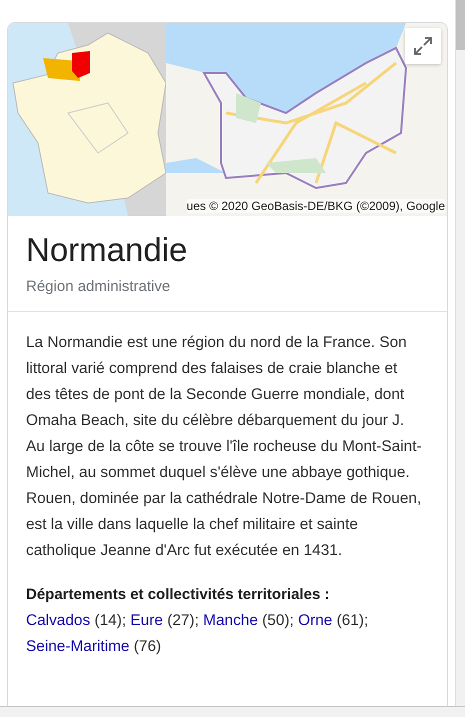 The height and width of the screenshot is (717, 465). Describe the element at coordinates (315, 620) in the screenshot. I see `department-link: Orne` at that location.